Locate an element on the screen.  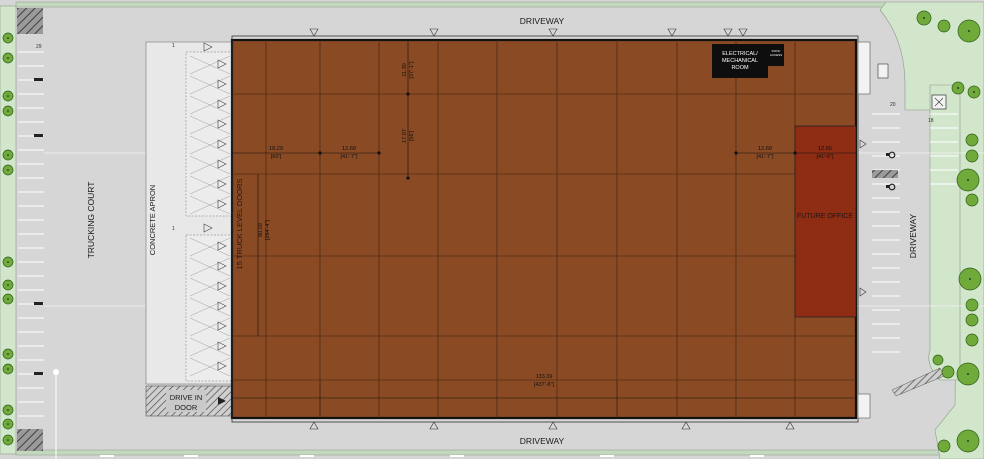
stall-number-left: 29 is located at coordinates (39, 47).